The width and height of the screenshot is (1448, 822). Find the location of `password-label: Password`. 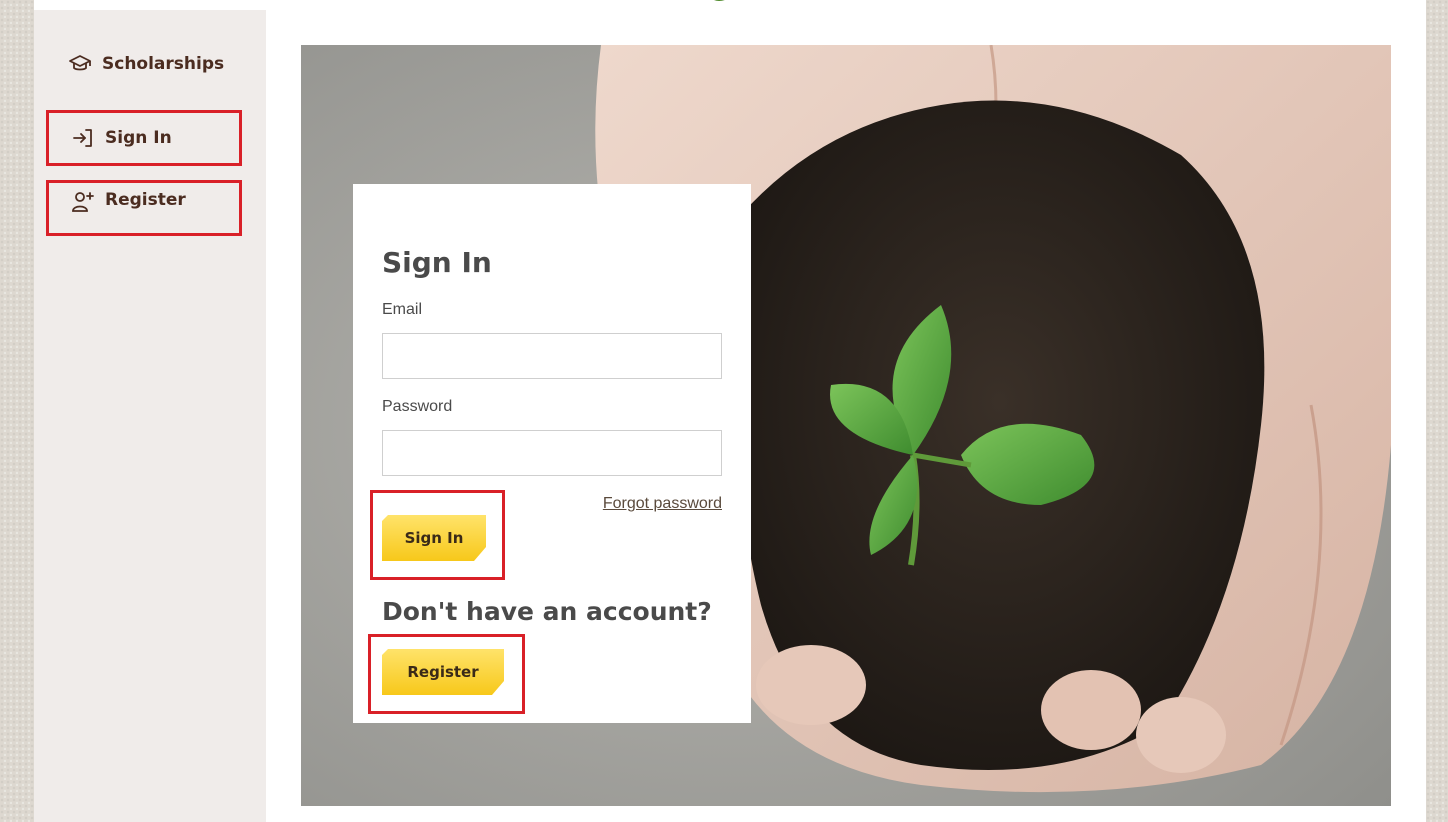

password-label: Password is located at coordinates (417, 406).